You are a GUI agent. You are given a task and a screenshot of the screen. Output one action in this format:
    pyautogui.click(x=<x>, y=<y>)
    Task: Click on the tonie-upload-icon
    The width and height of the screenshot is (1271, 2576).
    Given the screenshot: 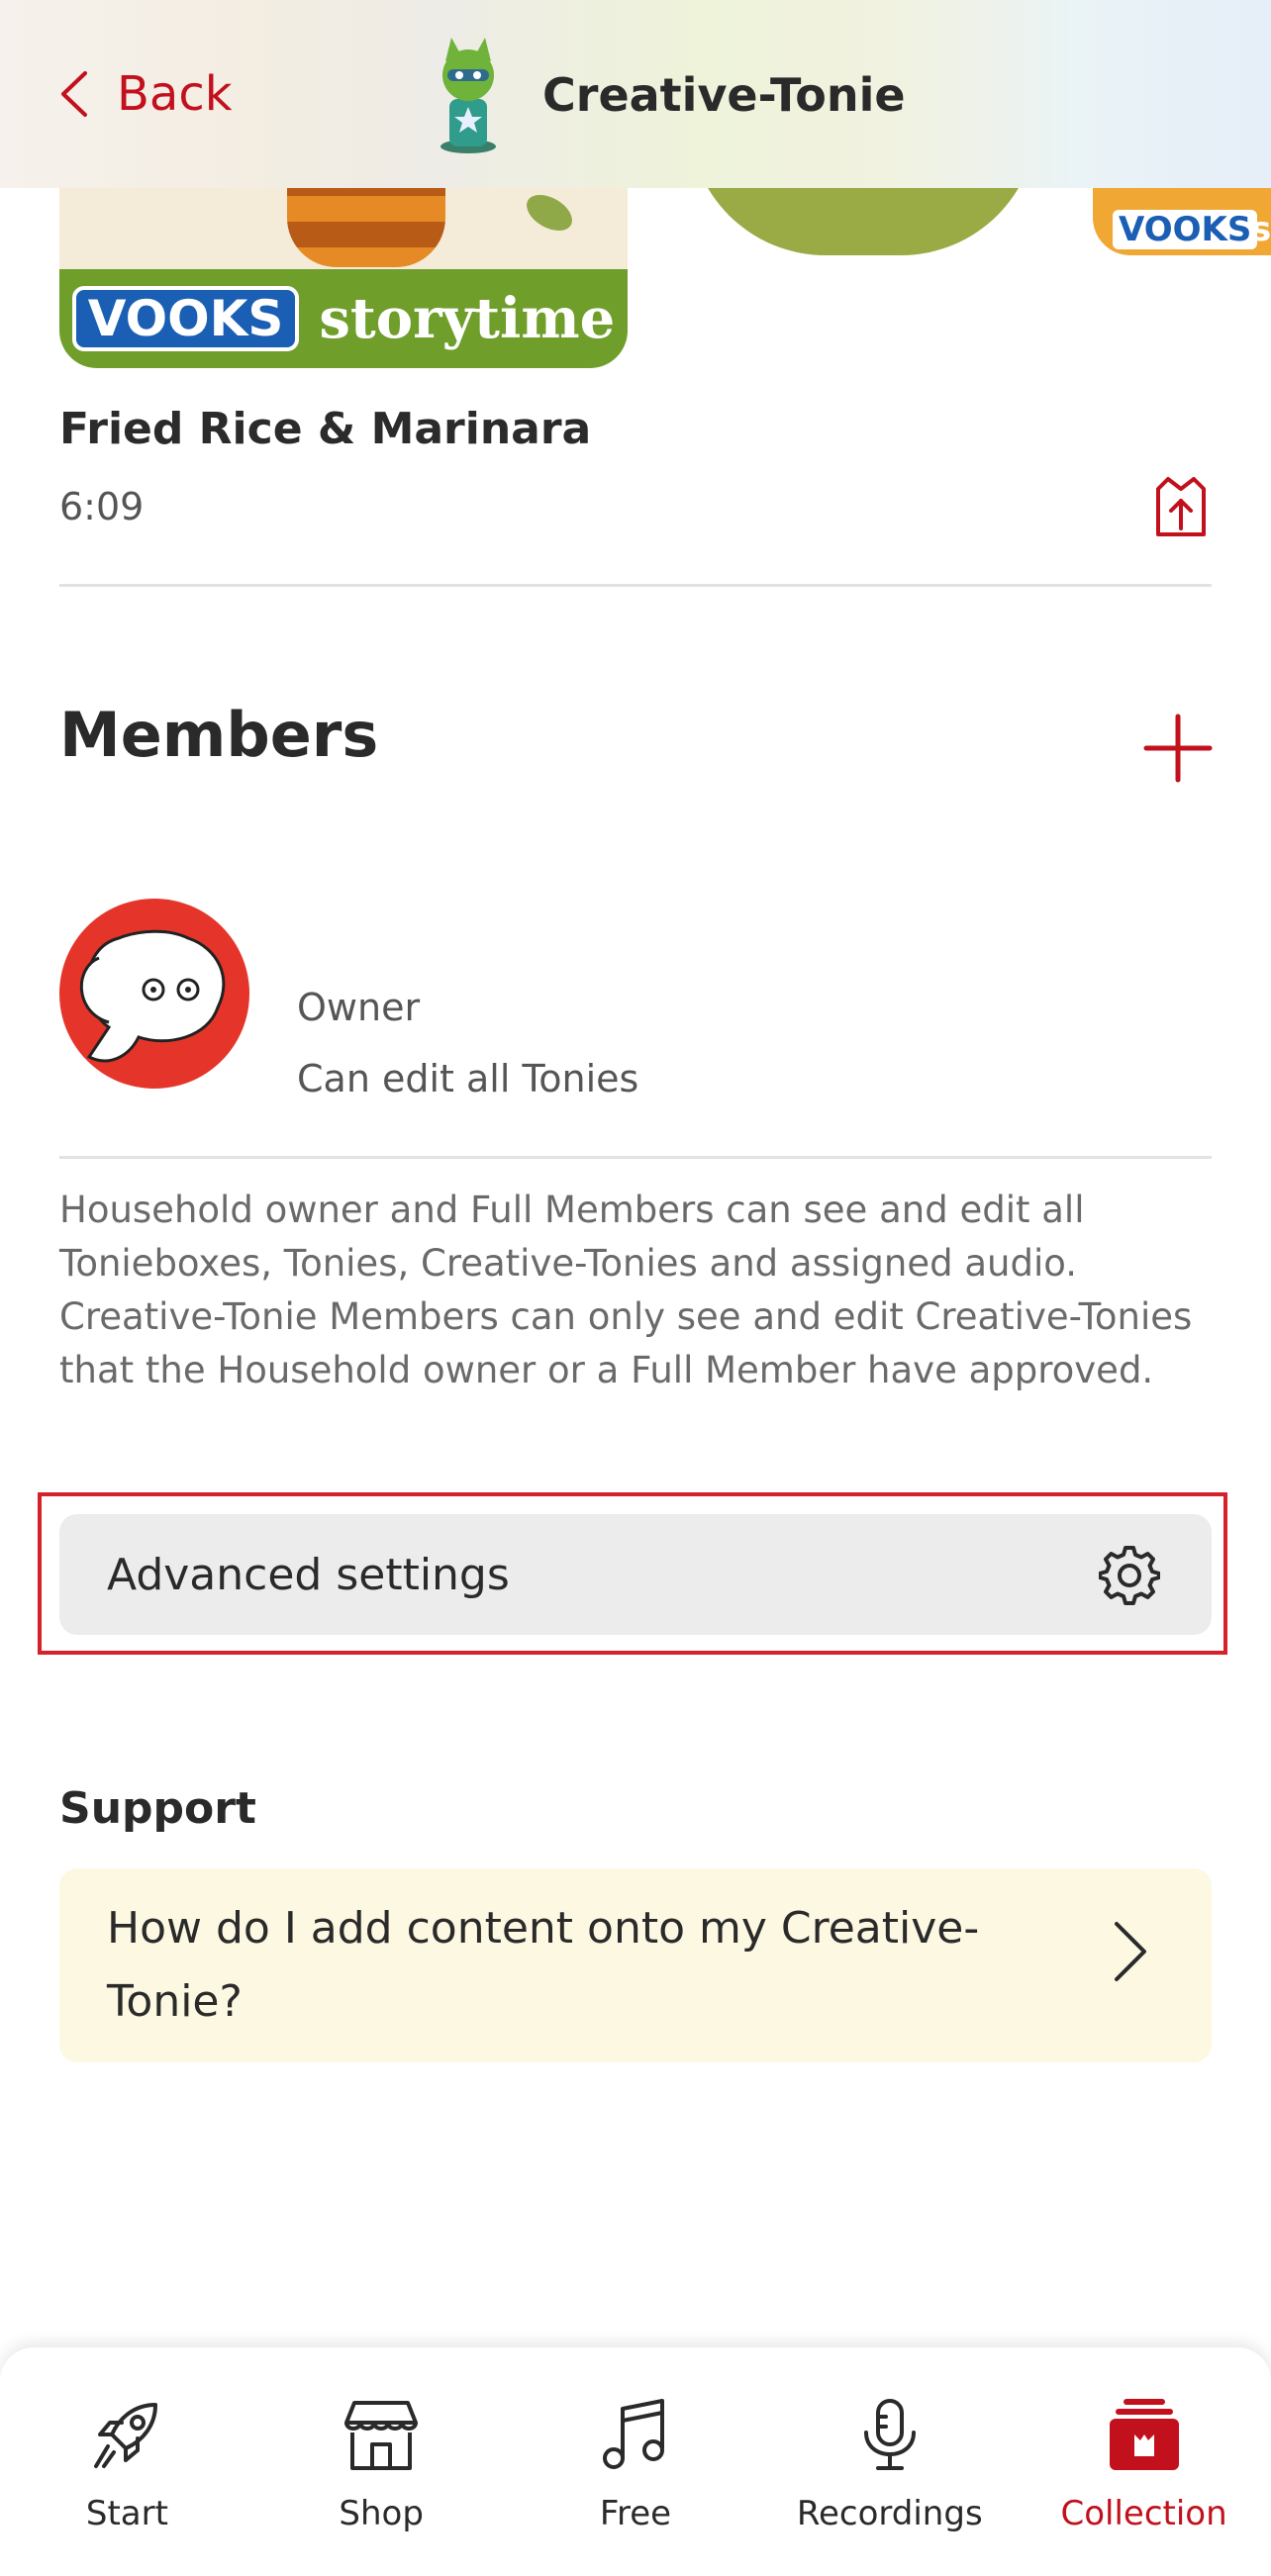 What is the action you would take?
    pyautogui.click(x=1181, y=507)
    